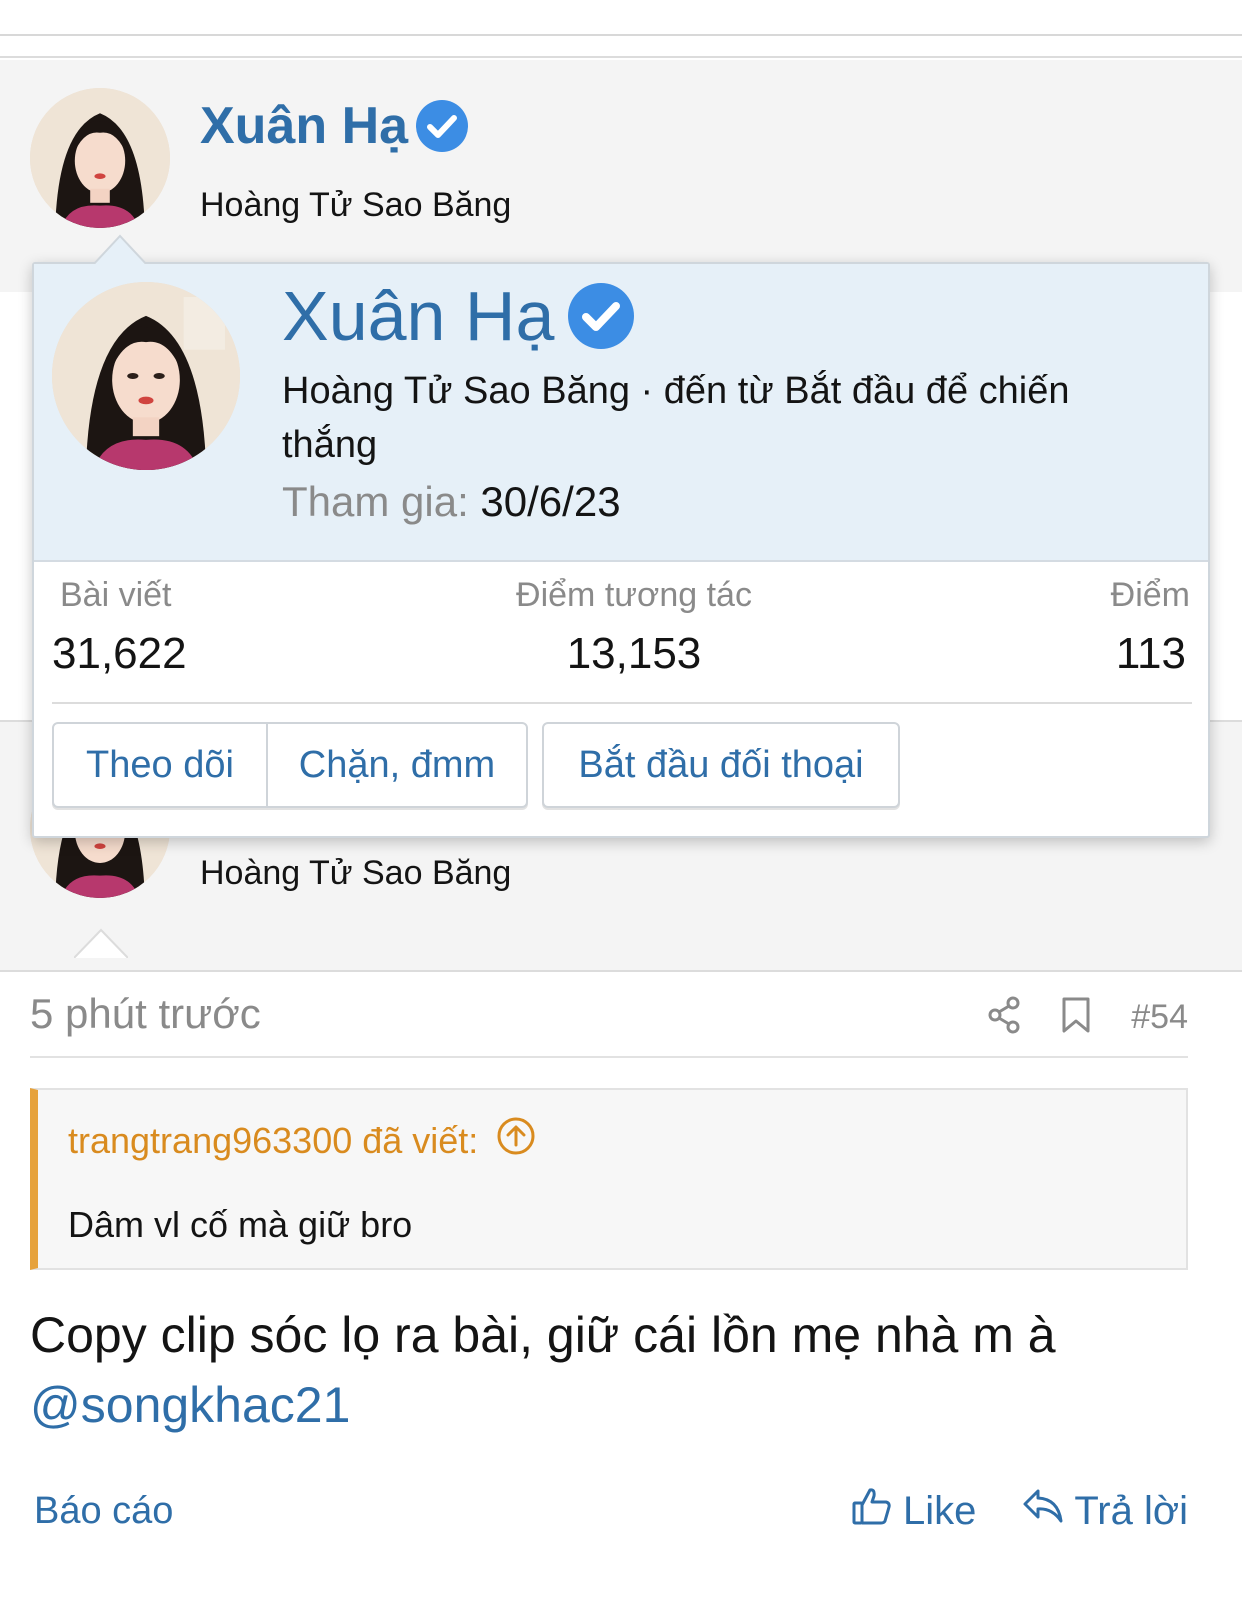  What do you see at coordinates (119, 653) in the screenshot?
I see `stat-value: 31,622` at bounding box center [119, 653].